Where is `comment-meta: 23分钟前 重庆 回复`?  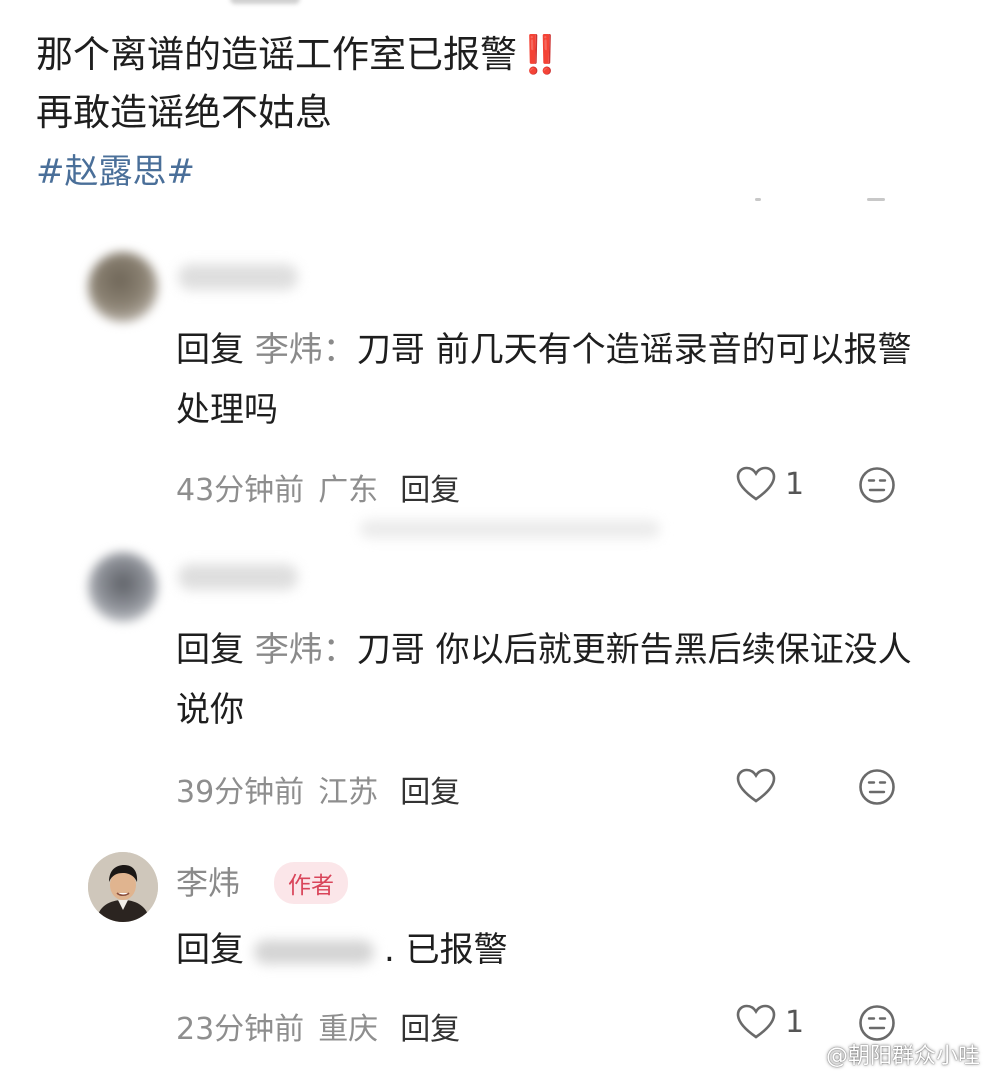 comment-meta: 23分钟前 重庆 回复 is located at coordinates (318, 1026).